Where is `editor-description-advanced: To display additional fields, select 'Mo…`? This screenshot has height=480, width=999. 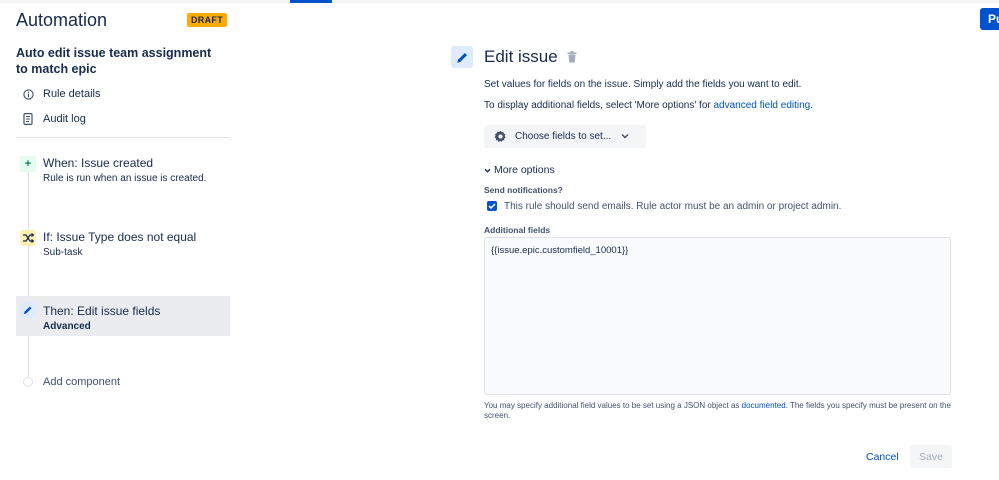 editor-description-advanced: To display additional fields, select 'Mo… is located at coordinates (648, 105).